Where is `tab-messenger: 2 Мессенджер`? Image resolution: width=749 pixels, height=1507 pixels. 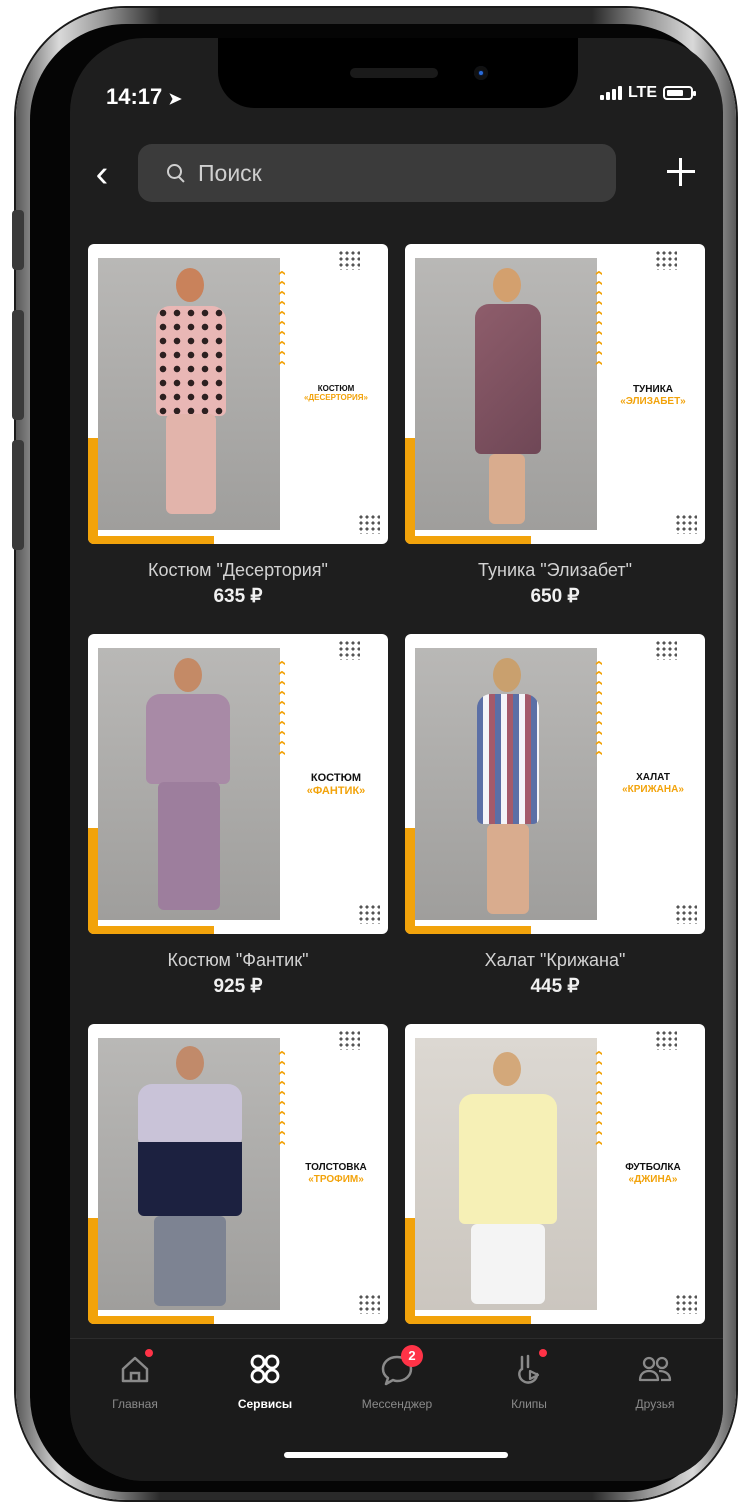 tab-messenger: 2 Мессенджер is located at coordinates (397, 1378).